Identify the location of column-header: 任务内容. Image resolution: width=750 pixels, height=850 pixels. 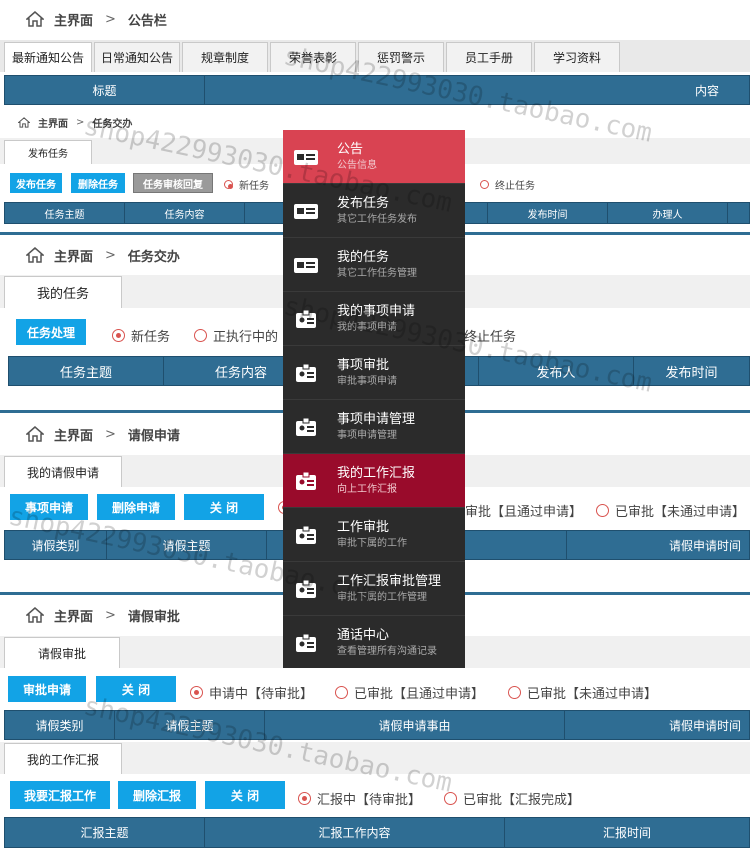
(185, 213).